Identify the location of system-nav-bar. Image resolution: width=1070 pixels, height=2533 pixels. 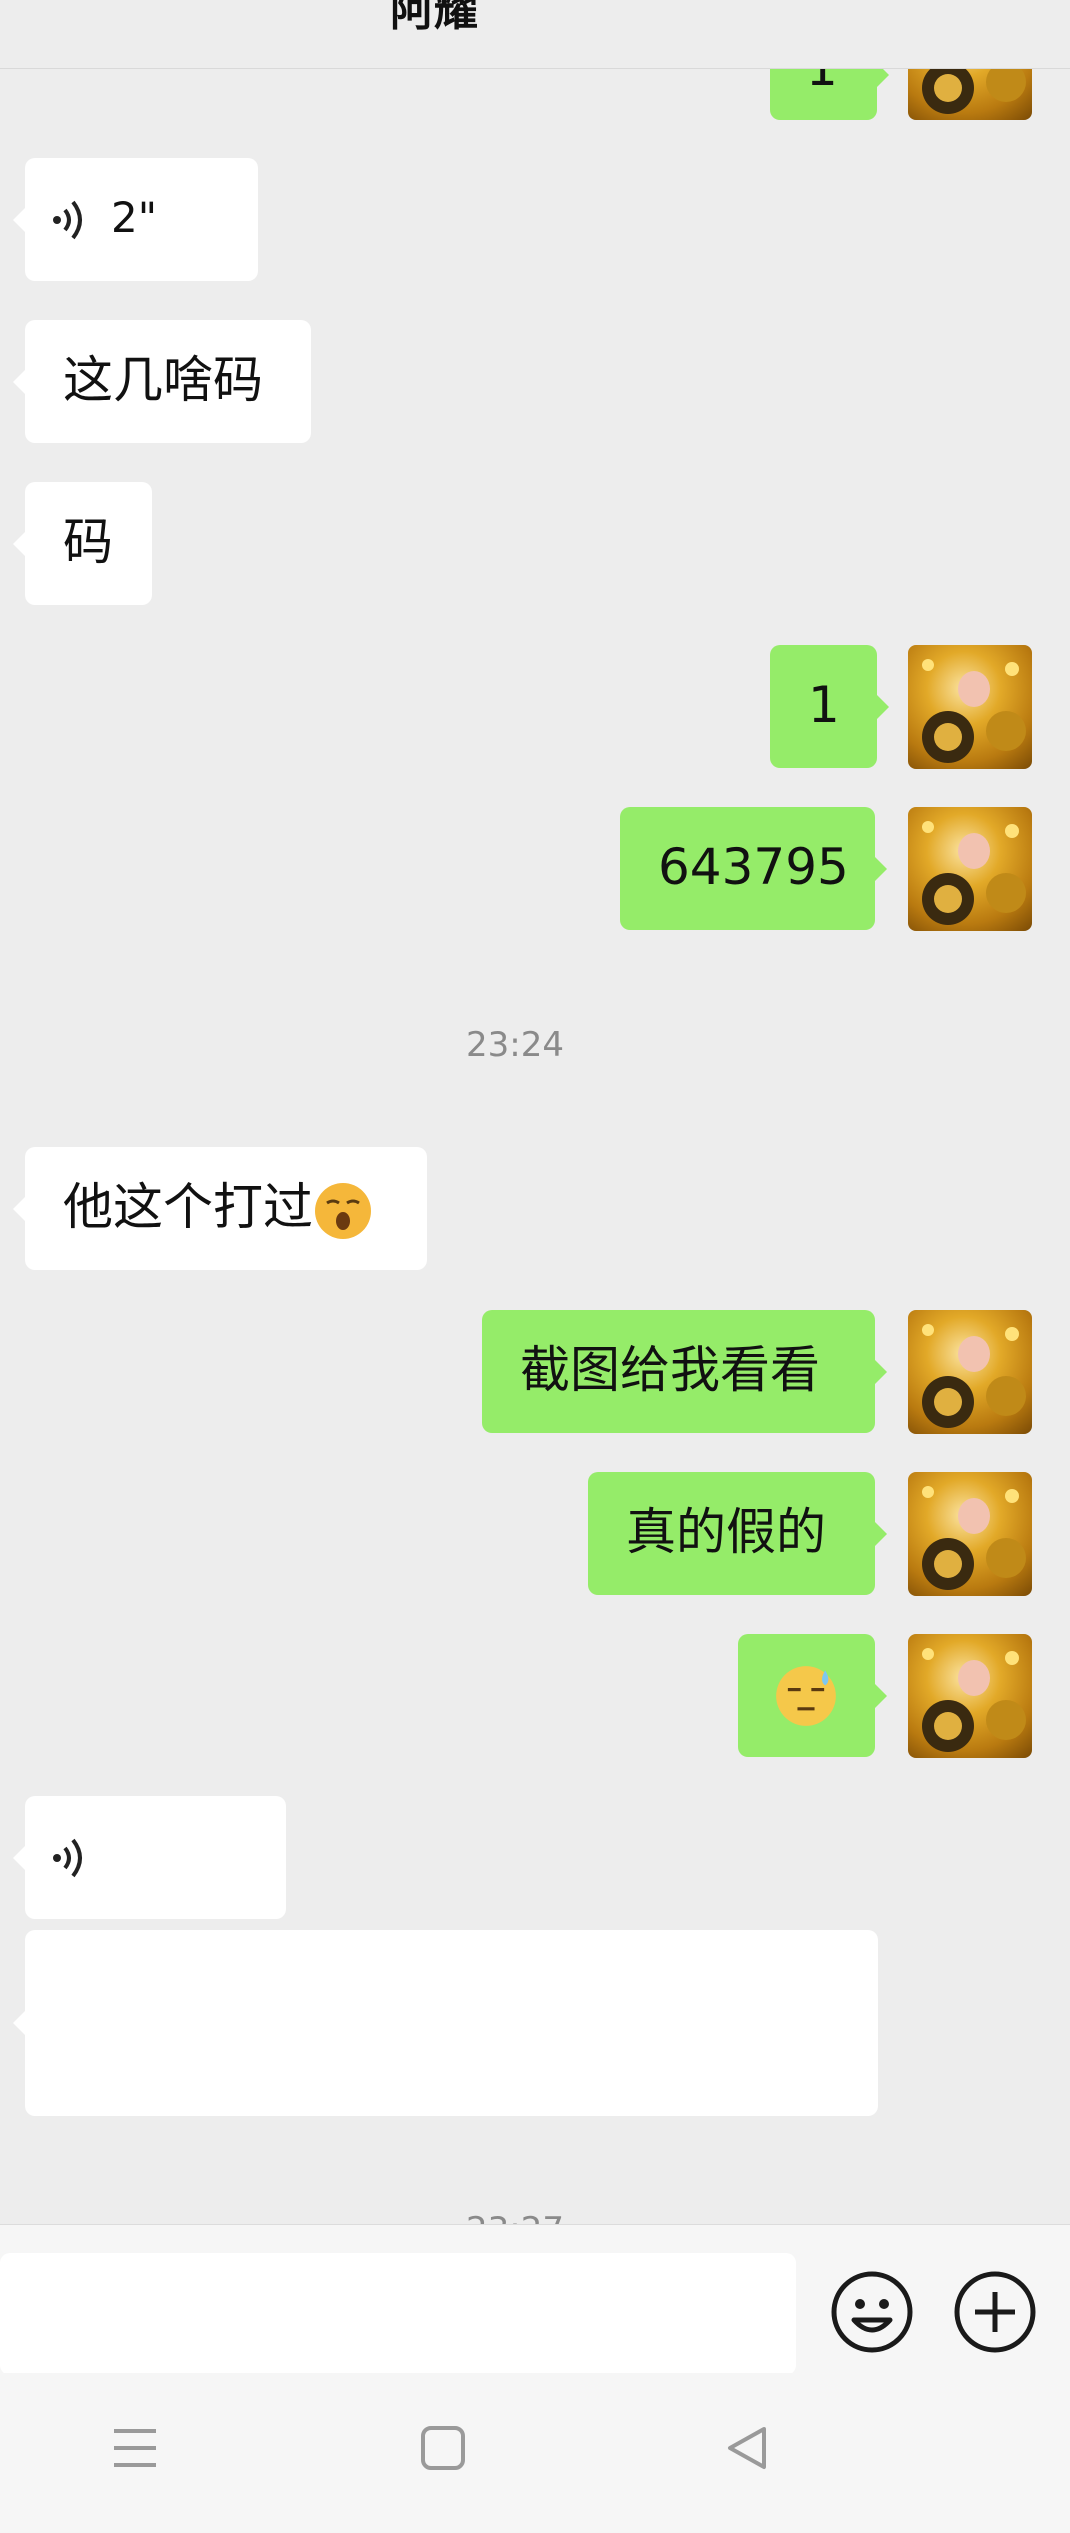
(535, 2453).